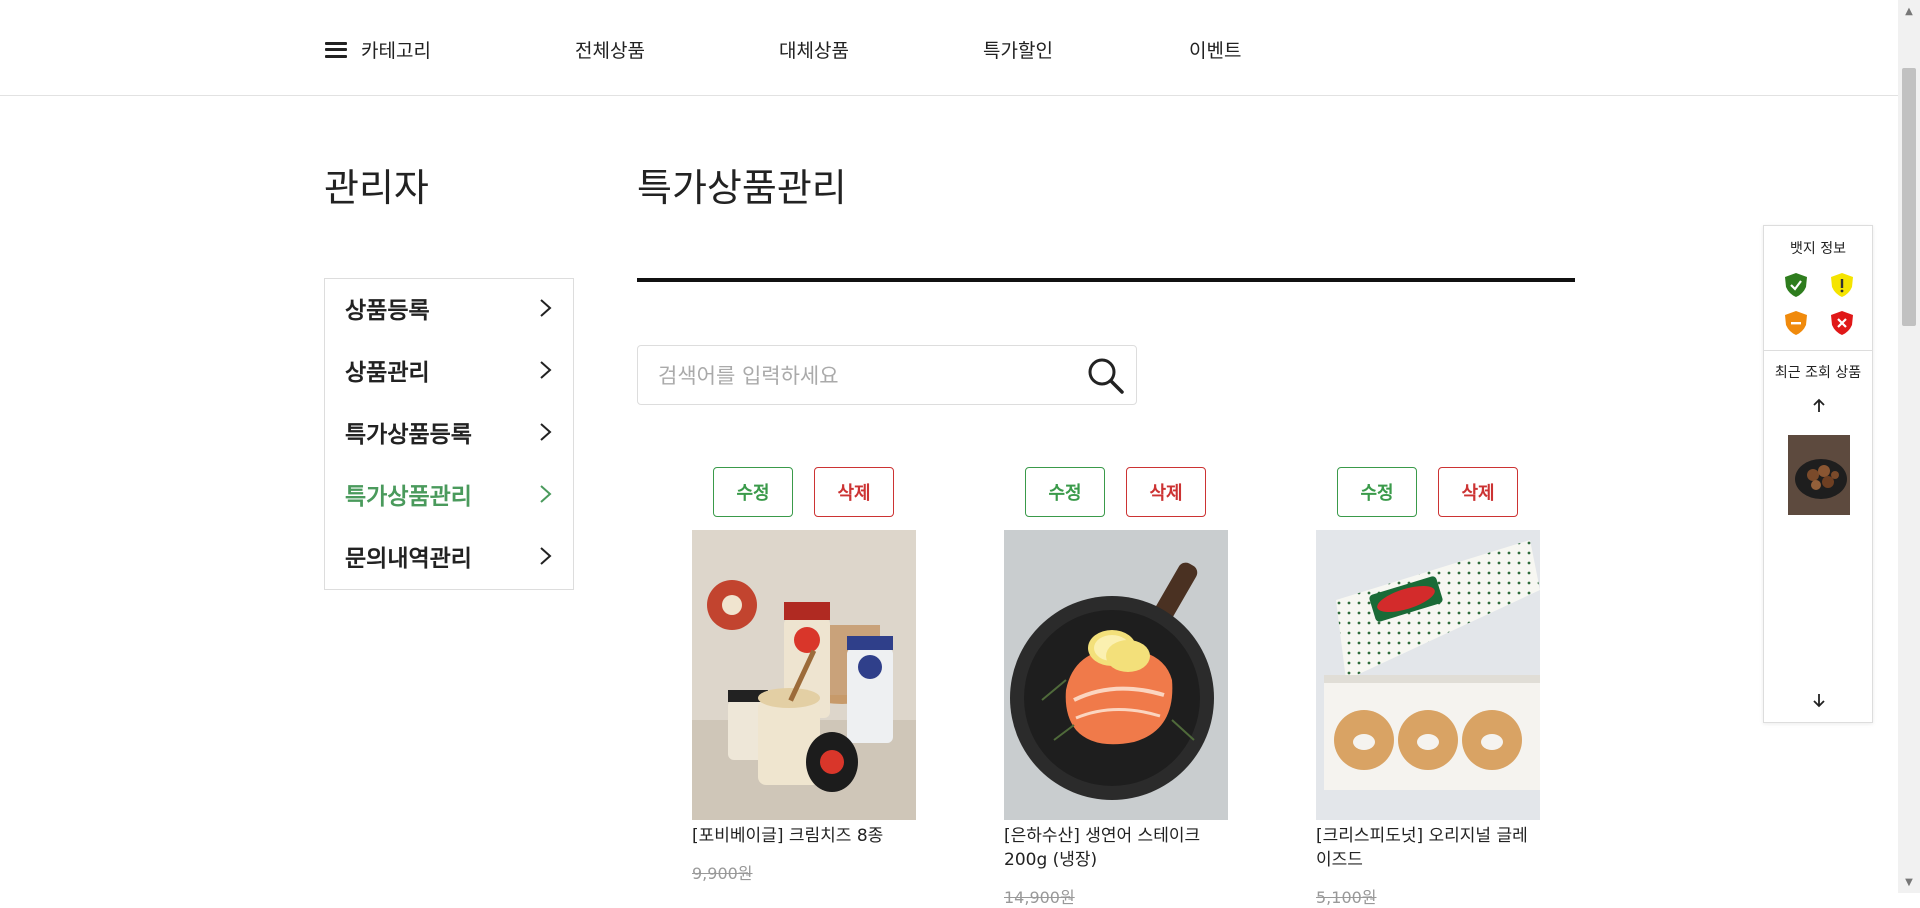 The height and width of the screenshot is (908, 1920). What do you see at coordinates (450, 370) in the screenshot?
I see `sidebar-item-product-manage: 상품관리` at bounding box center [450, 370].